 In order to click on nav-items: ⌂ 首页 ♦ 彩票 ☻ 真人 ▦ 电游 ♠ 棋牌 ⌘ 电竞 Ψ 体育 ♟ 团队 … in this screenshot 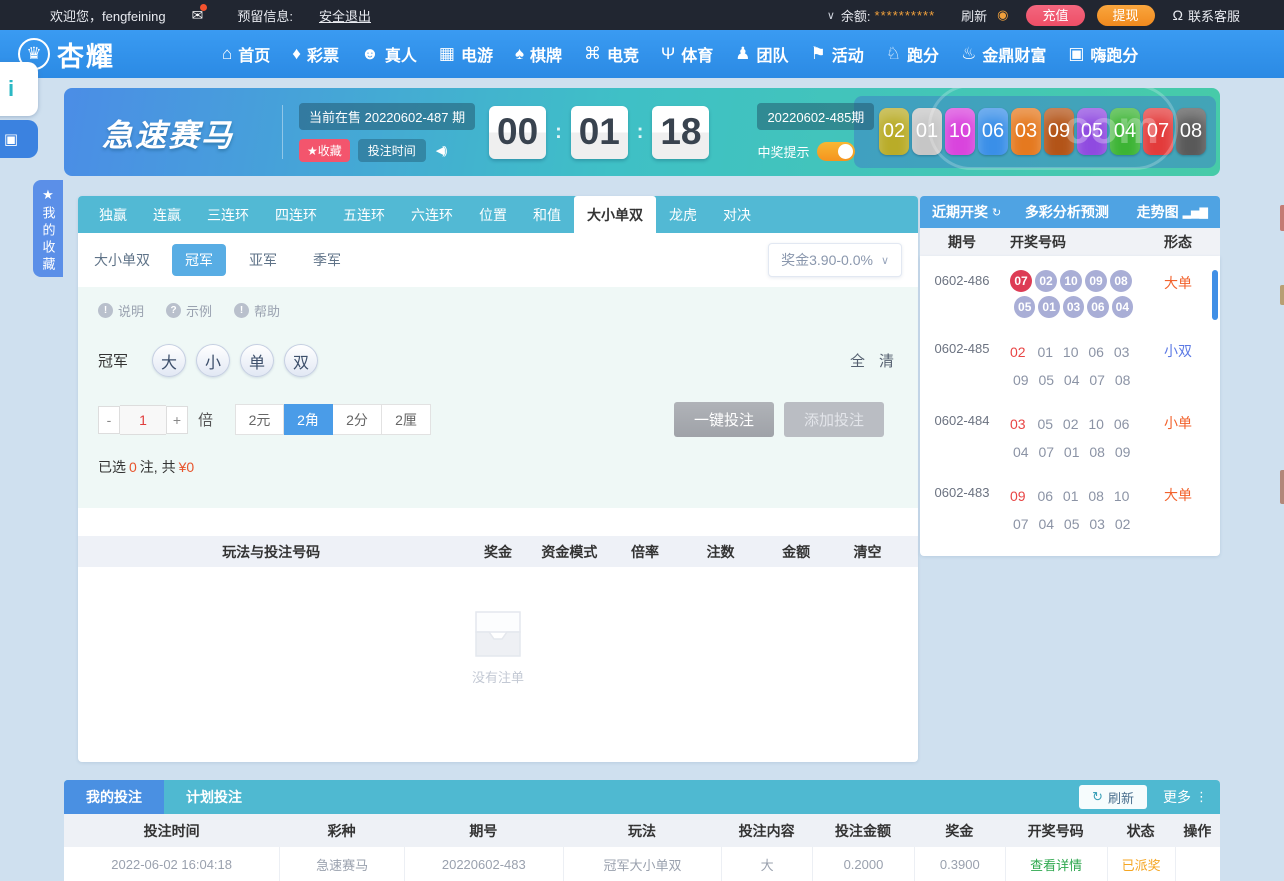, I will do `click(680, 54)`.